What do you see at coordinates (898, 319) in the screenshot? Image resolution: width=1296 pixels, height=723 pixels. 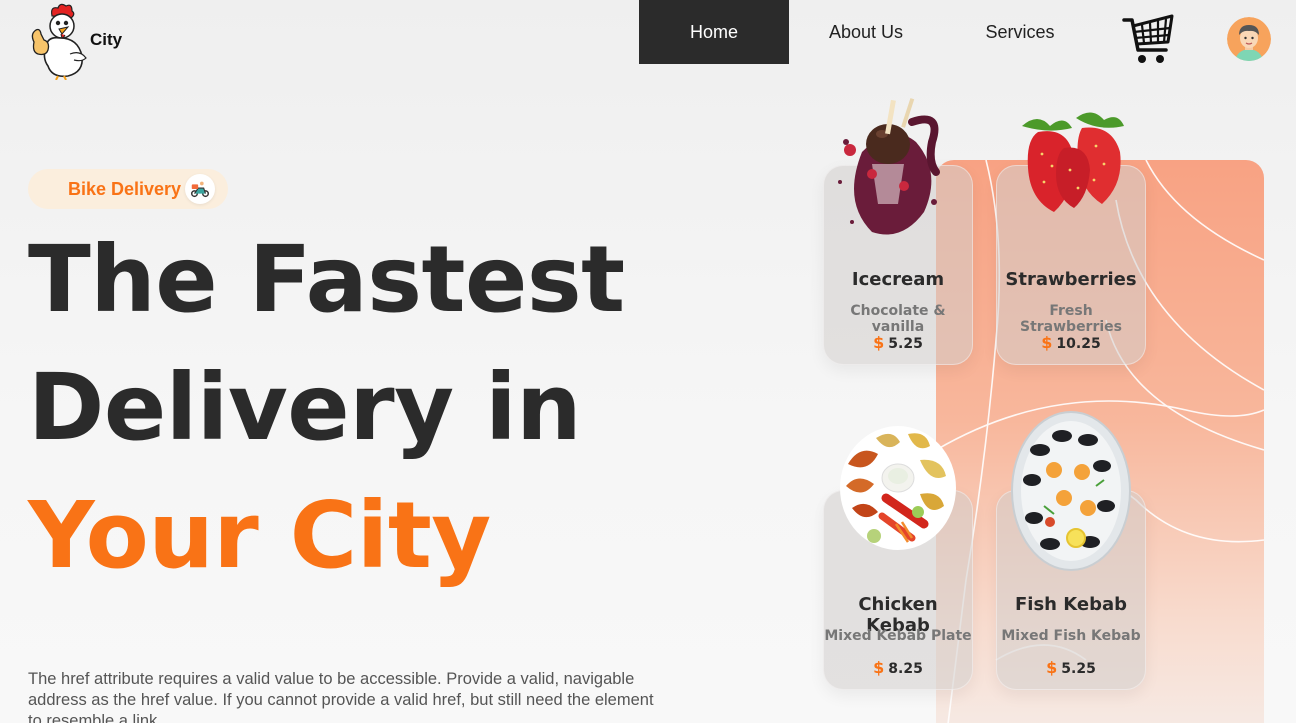 I see `card-description: Chocolate & vanilla` at bounding box center [898, 319].